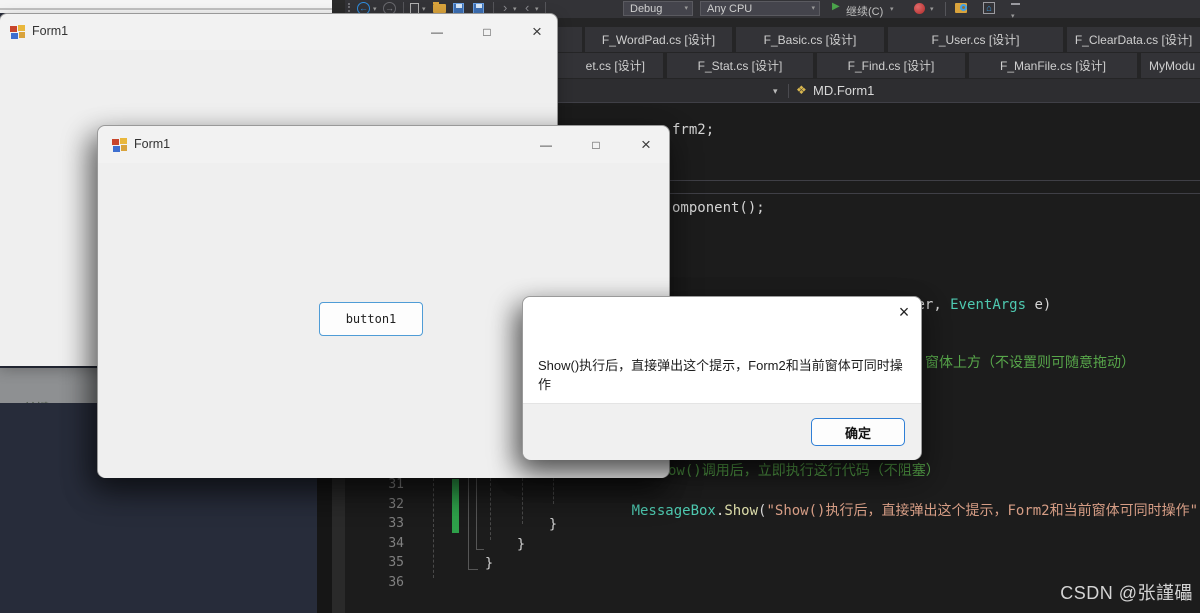  I want to click on navbar-divider, so click(788, 91).